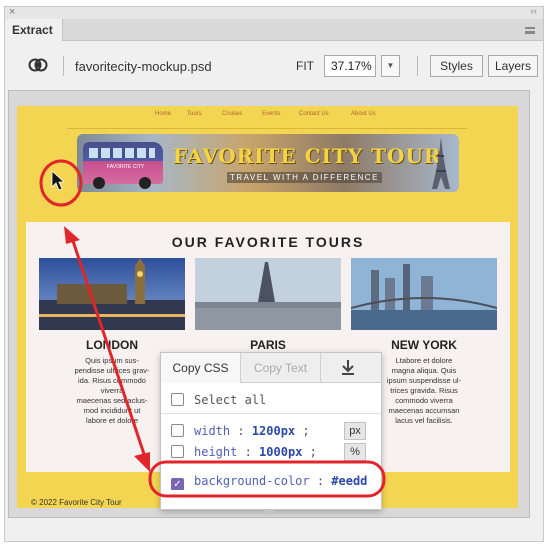 Image resolution: width=553 pixels, height=546 pixels. What do you see at coordinates (274, 30) in the screenshot?
I see `panel-tab-row: Extract` at bounding box center [274, 30].